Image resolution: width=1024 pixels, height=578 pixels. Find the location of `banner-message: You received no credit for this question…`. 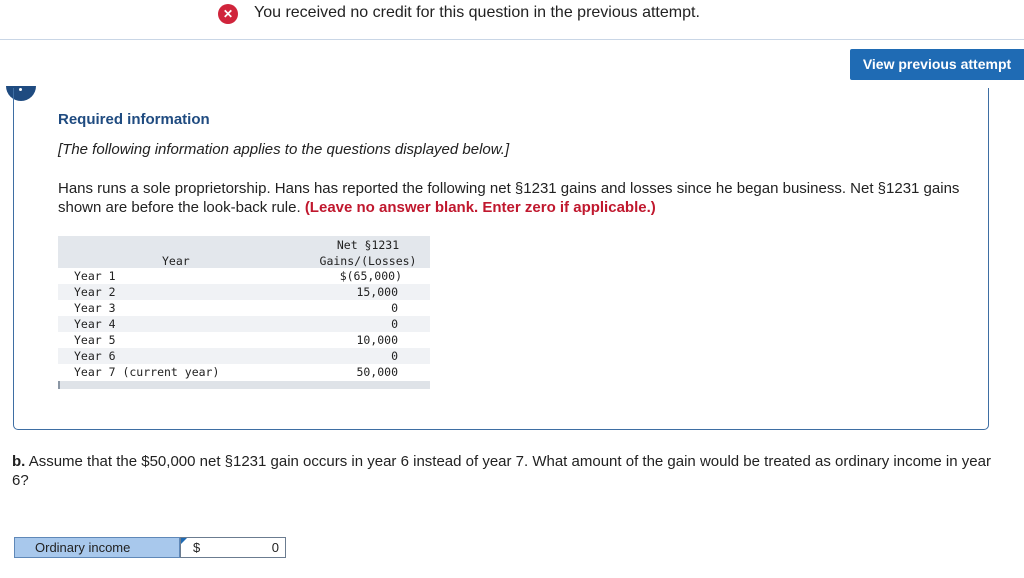

banner-message: You received no credit for this question… is located at coordinates (477, 12).